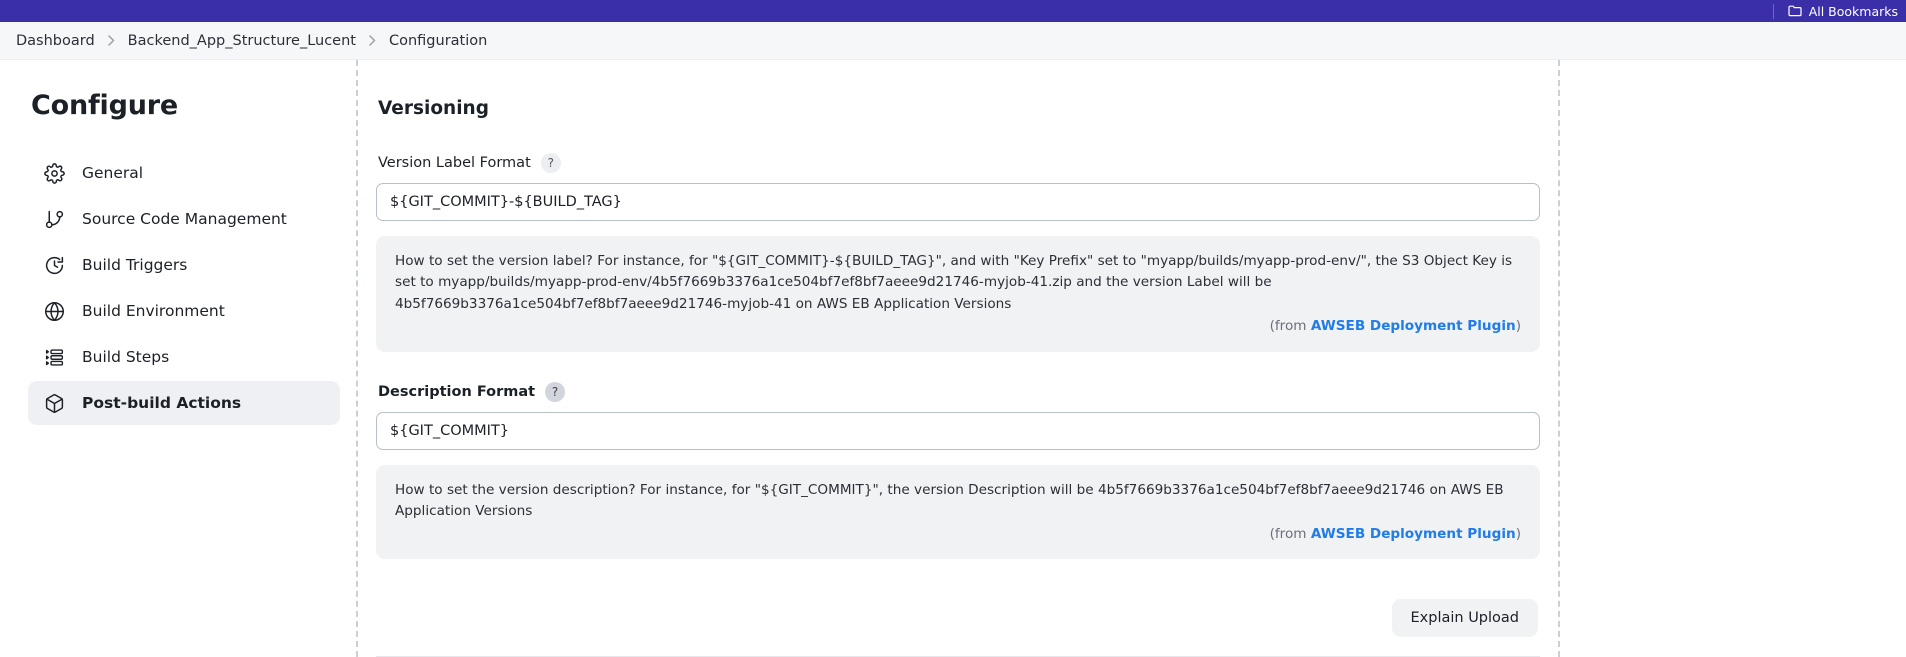 The width and height of the screenshot is (1906, 657). What do you see at coordinates (162, 403) in the screenshot?
I see `sidebar-item-label: Post-build Actions` at bounding box center [162, 403].